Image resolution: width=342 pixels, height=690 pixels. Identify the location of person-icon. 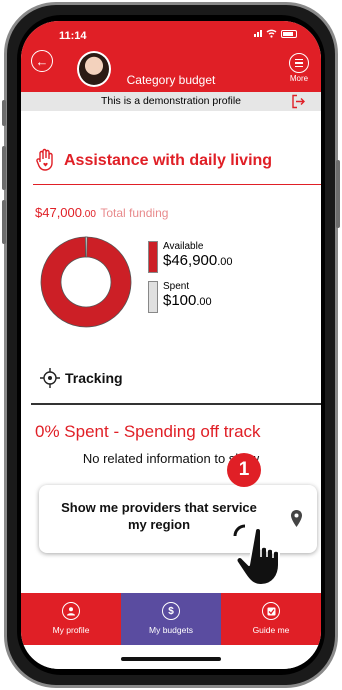
(71, 611).